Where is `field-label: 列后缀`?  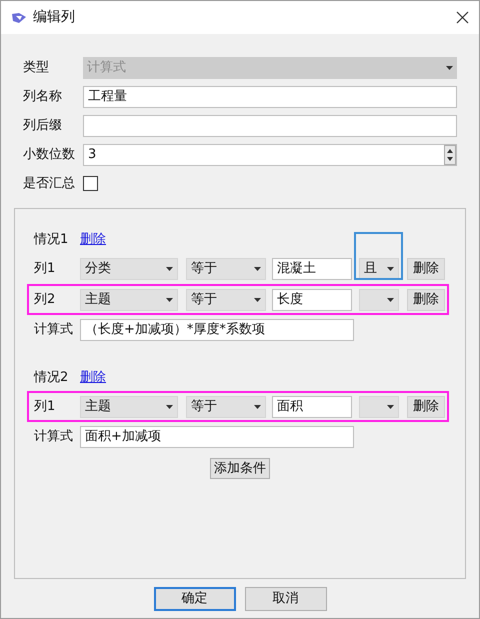 field-label: 列后缀 is located at coordinates (43, 125).